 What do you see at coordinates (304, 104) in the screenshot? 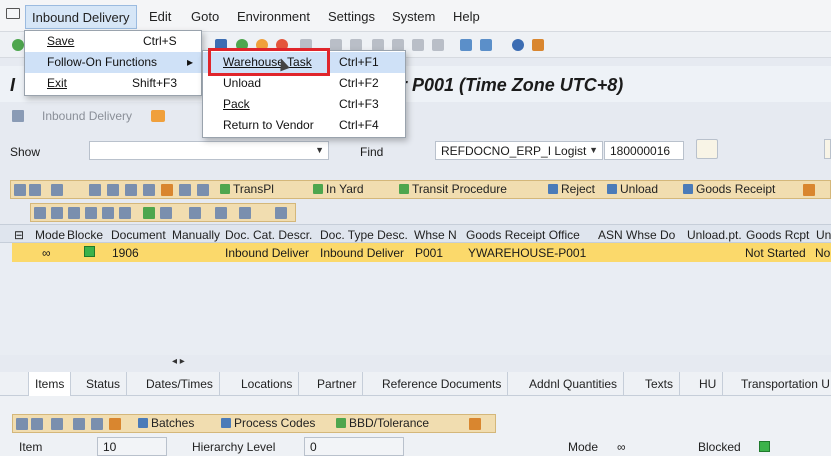
I see `menu-item-pack: Pack Ctrl+F3` at bounding box center [304, 104].